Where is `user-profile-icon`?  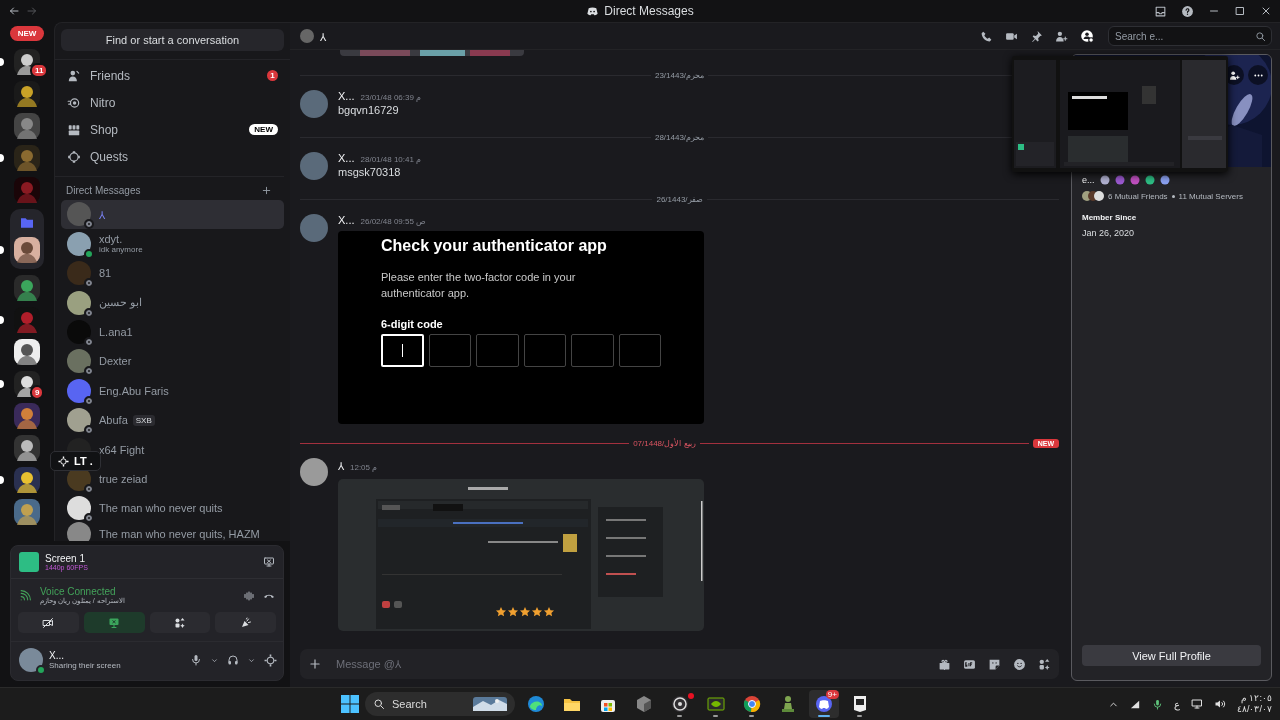 user-profile-icon is located at coordinates (1087, 36).